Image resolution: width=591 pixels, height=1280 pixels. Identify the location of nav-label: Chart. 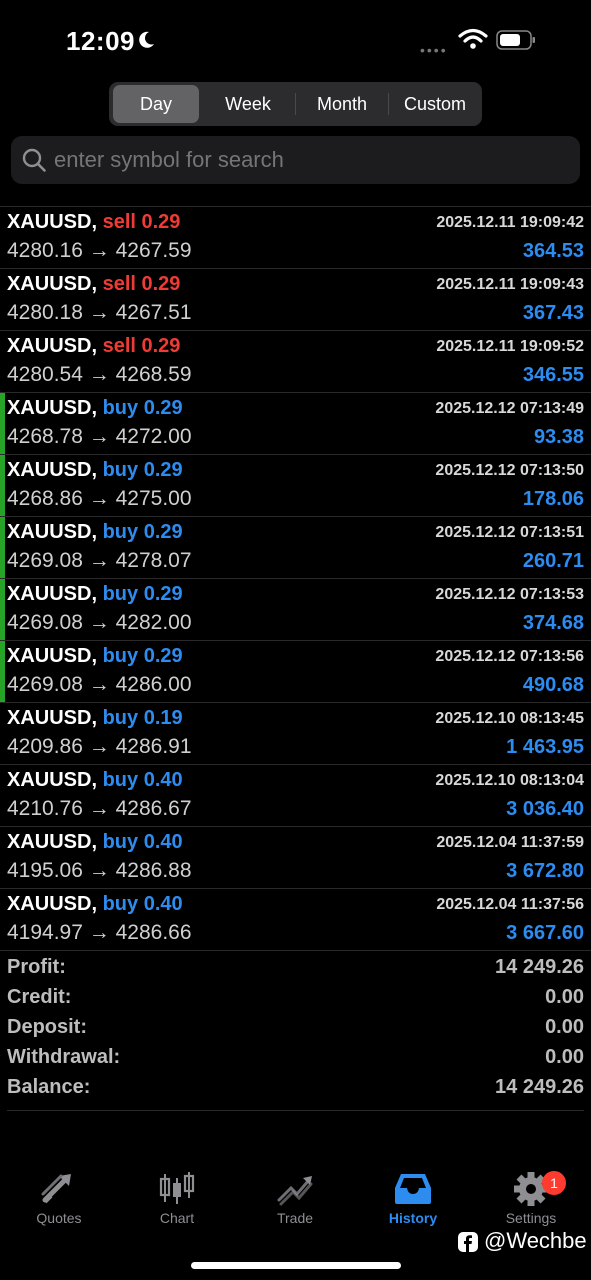
(177, 1218).